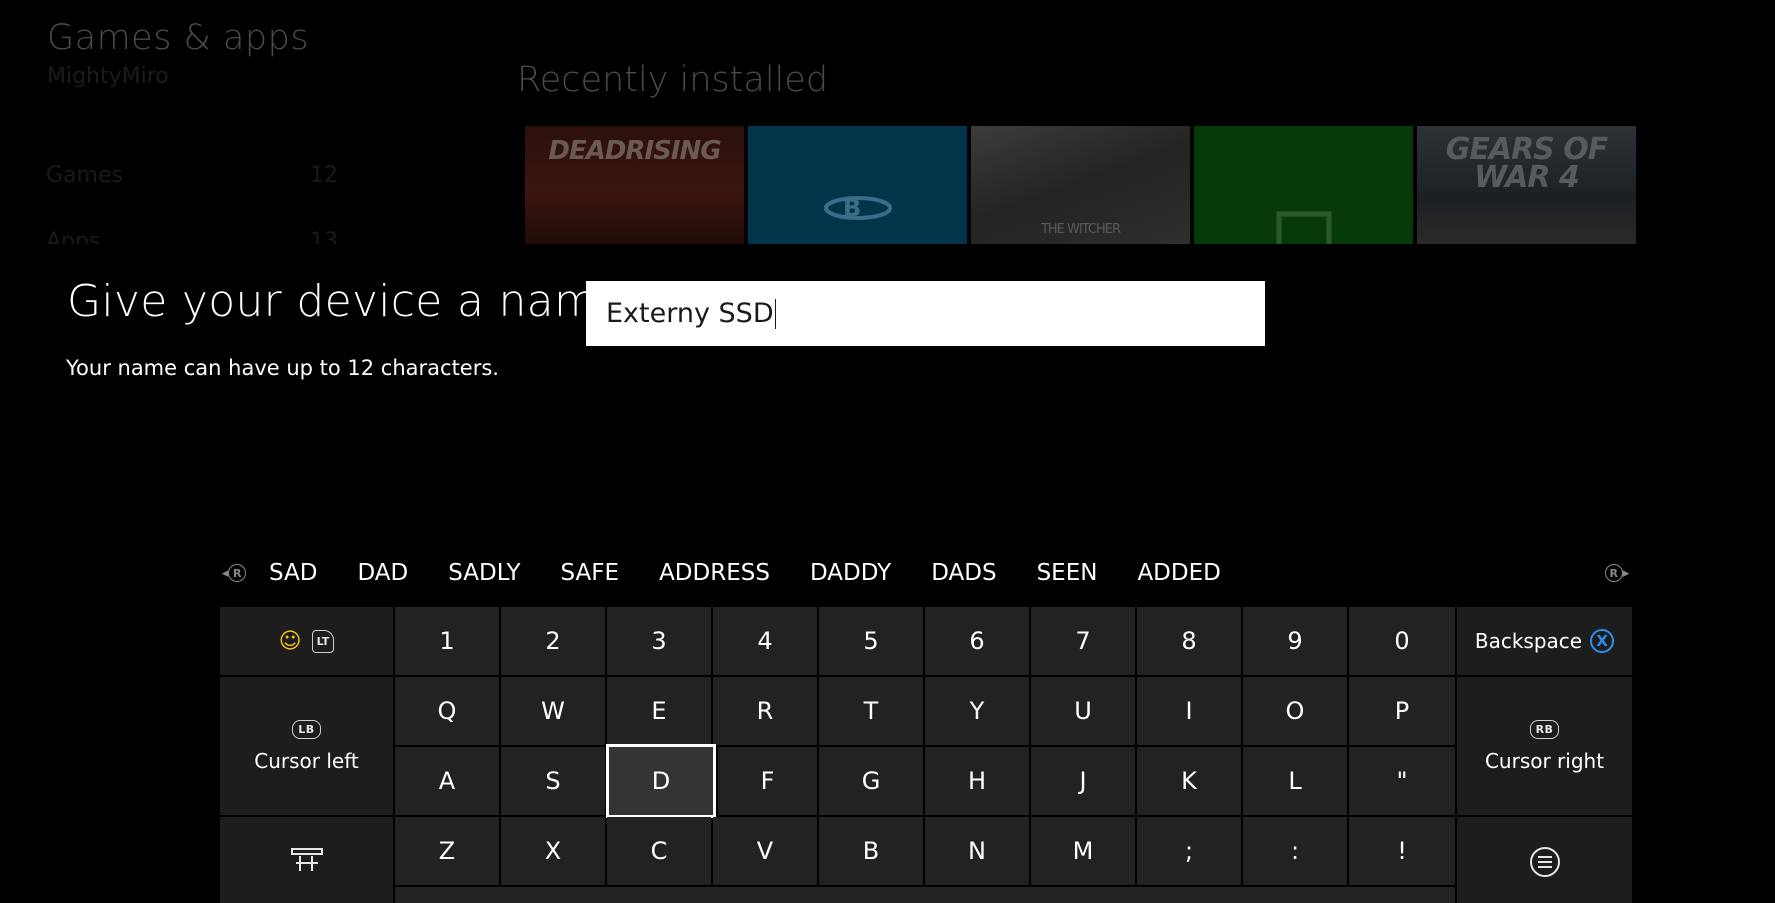 The image size is (1775, 903). What do you see at coordinates (1544, 729) in the screenshot?
I see `right-bumper-icon: RB` at bounding box center [1544, 729].